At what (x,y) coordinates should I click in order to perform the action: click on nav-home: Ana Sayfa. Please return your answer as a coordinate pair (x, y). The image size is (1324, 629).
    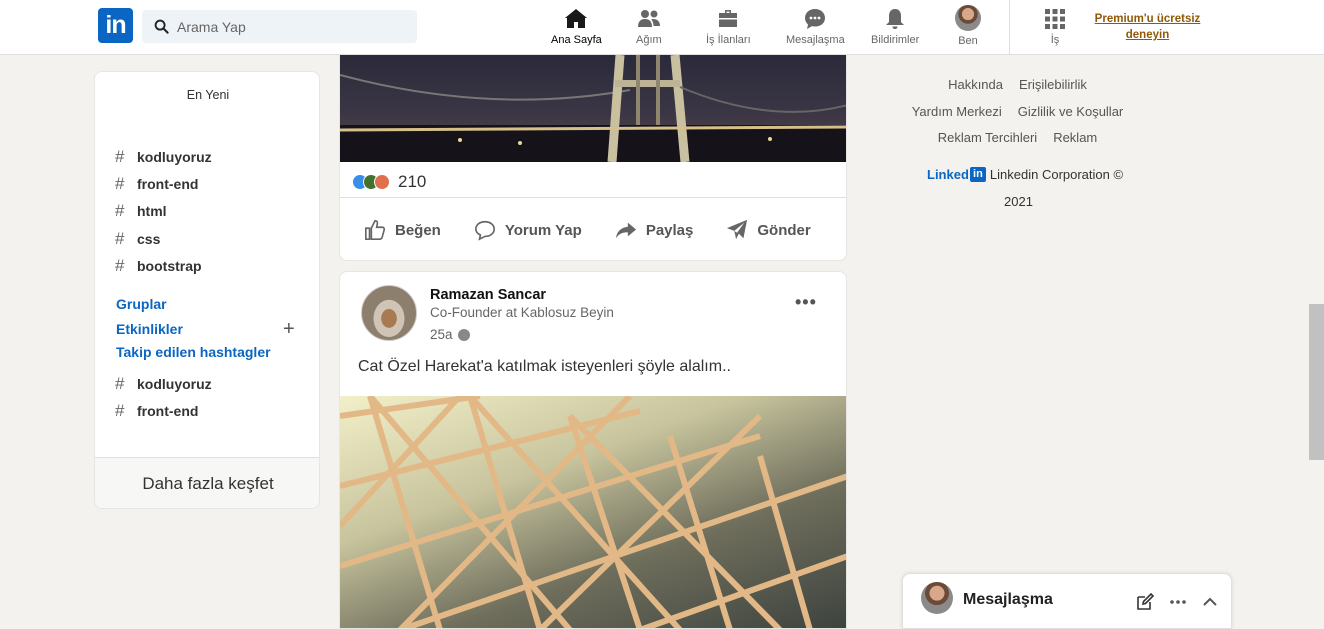
    Looking at the image, I should click on (576, 28).